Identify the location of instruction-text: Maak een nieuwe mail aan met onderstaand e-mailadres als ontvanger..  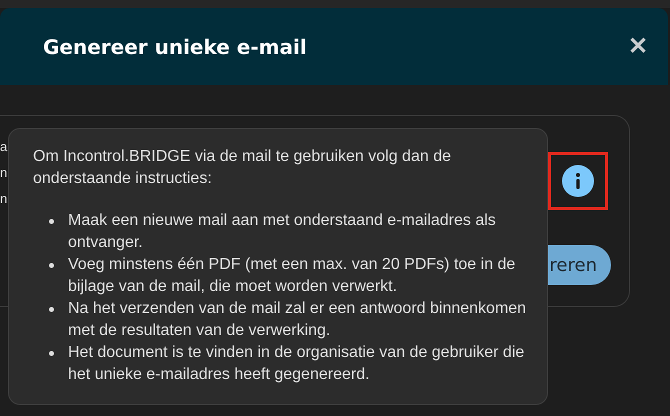
(282, 232).